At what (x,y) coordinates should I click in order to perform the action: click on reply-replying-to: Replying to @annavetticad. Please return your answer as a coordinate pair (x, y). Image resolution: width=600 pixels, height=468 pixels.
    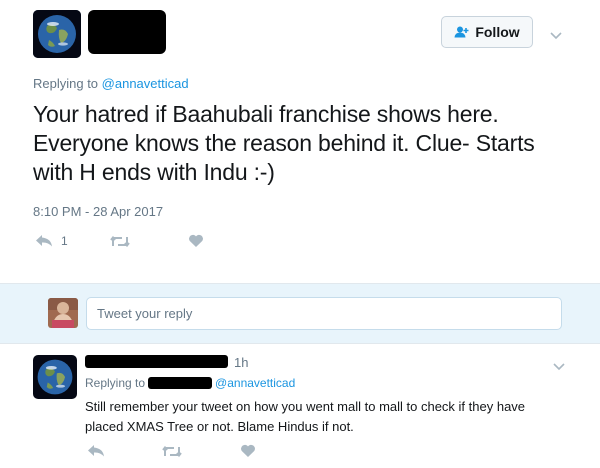
    Looking at the image, I should click on (190, 383).